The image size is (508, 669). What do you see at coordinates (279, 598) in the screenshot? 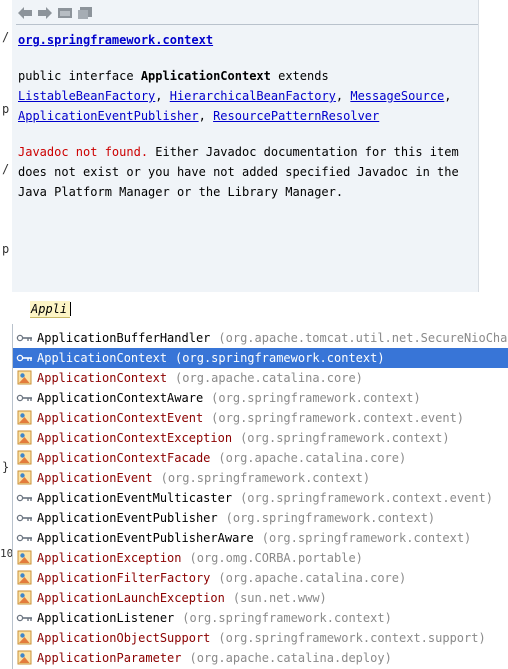
I see `completion-package: (sun.net.www)` at bounding box center [279, 598].